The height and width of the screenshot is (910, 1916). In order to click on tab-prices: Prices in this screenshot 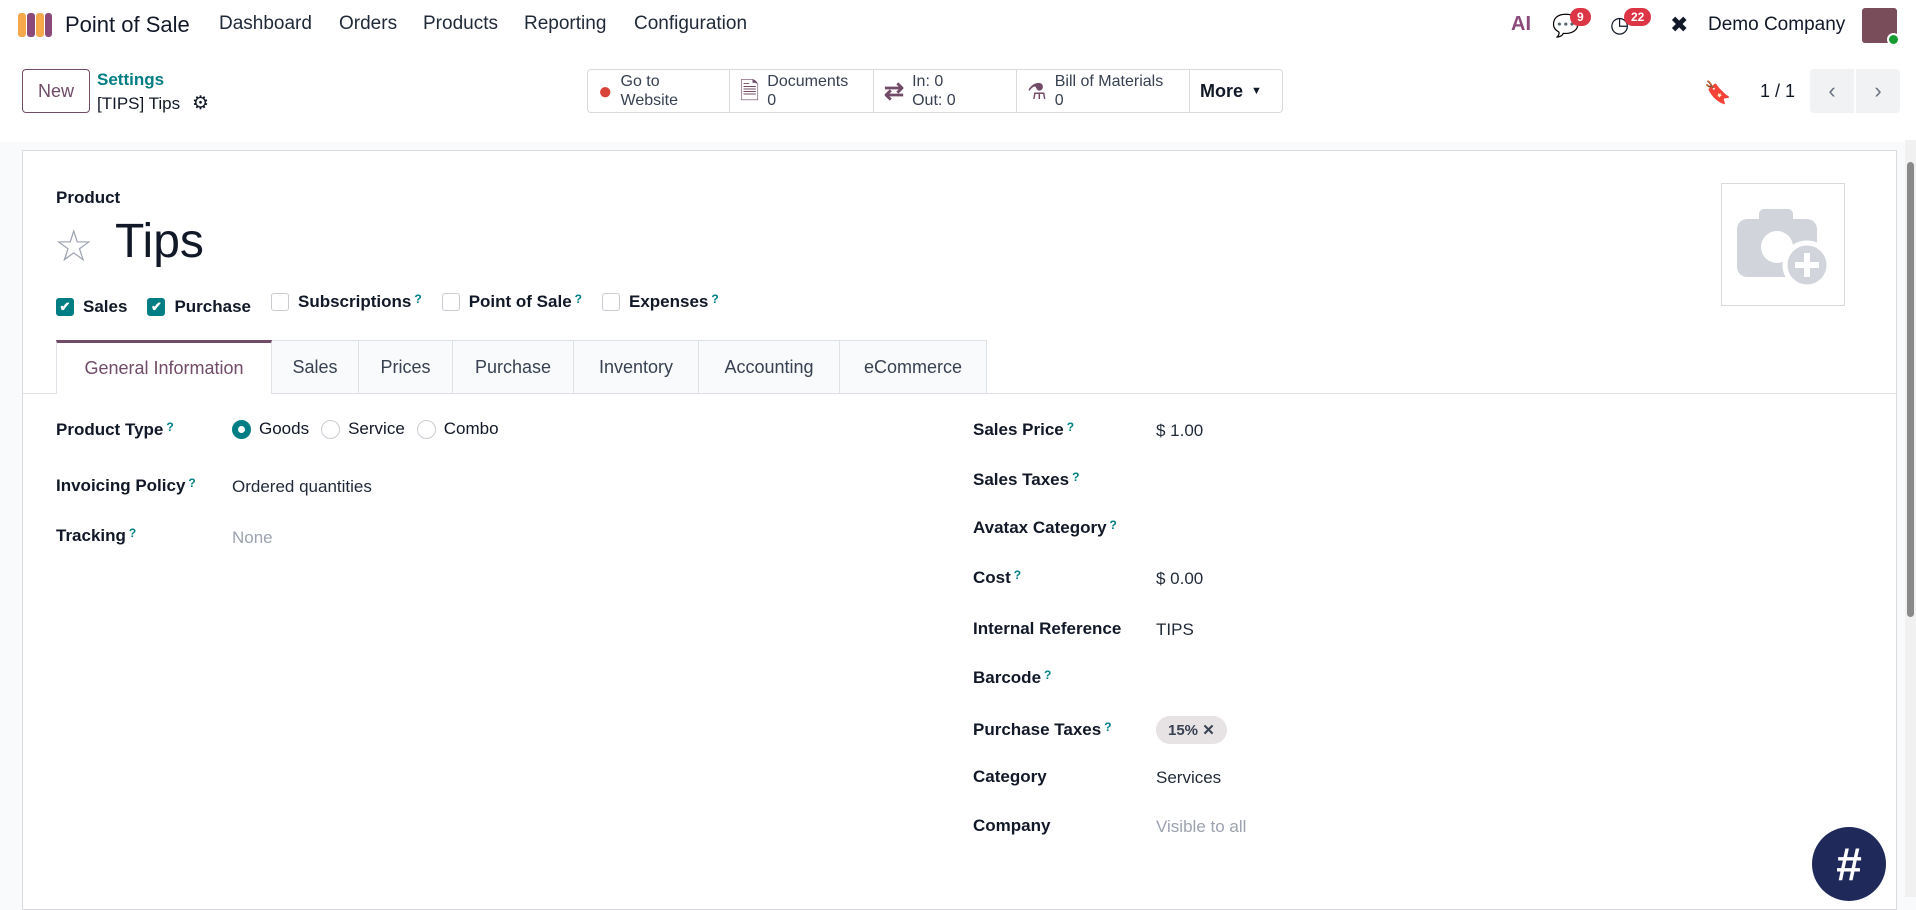, I will do `click(406, 367)`.